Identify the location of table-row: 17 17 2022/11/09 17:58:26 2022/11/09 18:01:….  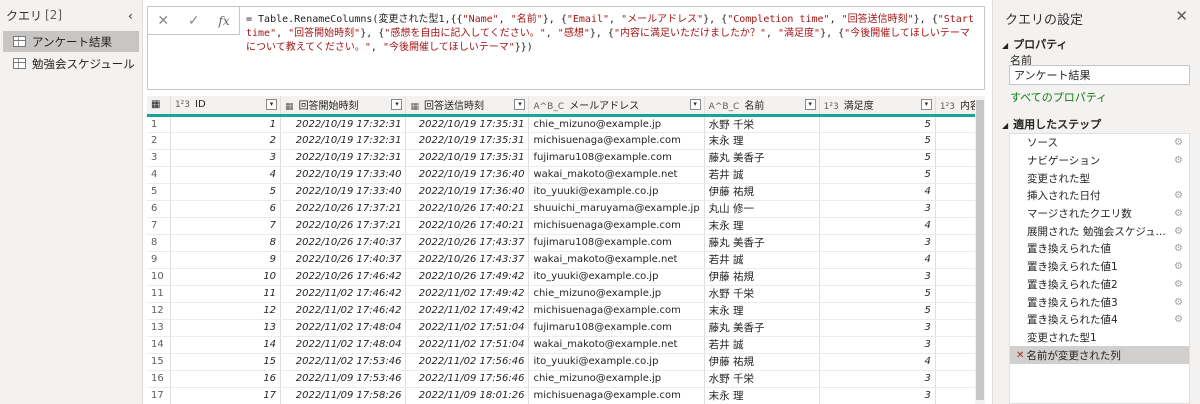
(566, 395).